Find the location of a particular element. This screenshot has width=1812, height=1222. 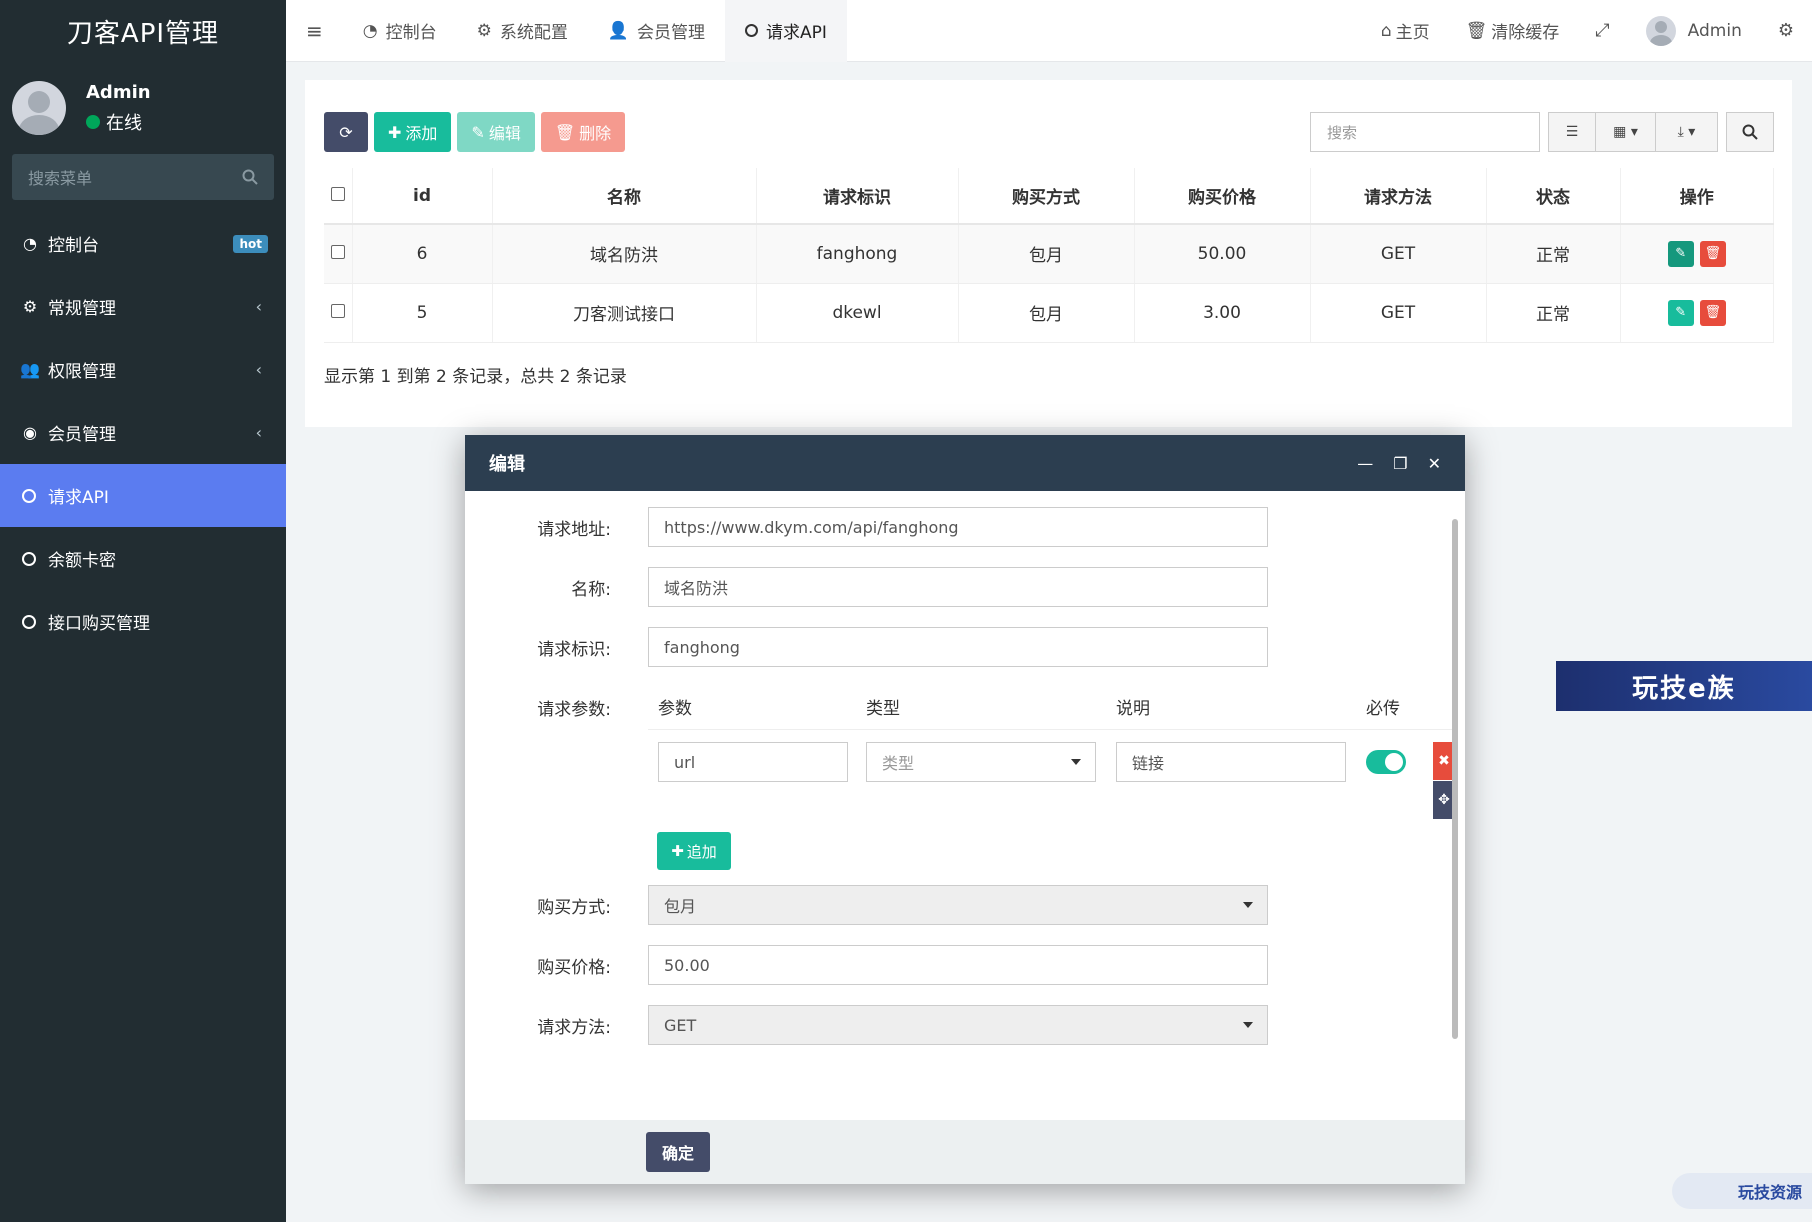

price-row: 购买价格: 50.00 is located at coordinates (866, 965).